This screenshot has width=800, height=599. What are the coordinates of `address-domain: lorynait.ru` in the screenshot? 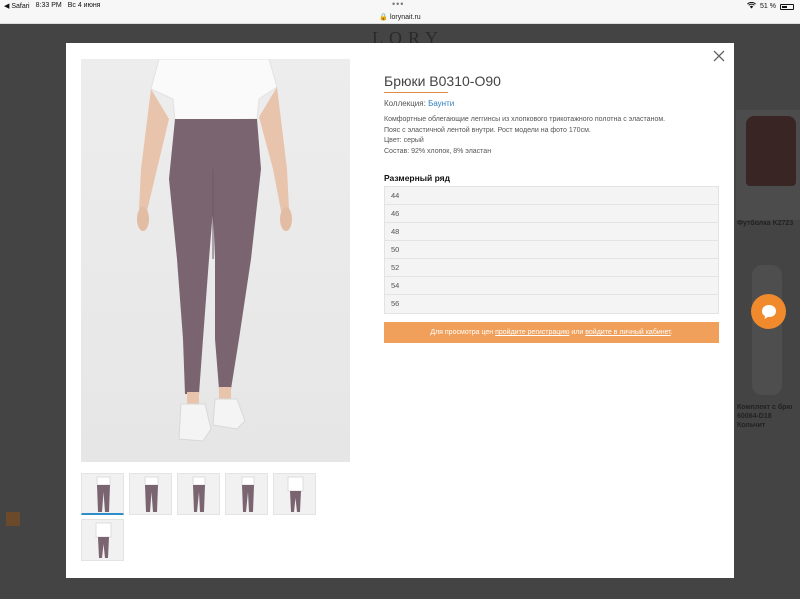 It's located at (405, 17).